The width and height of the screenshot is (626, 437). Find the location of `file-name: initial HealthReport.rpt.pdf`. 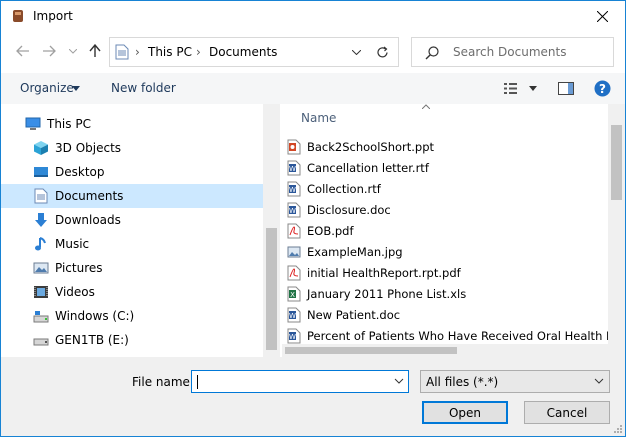

file-name: initial HealthReport.rpt.pdf is located at coordinates (384, 273).